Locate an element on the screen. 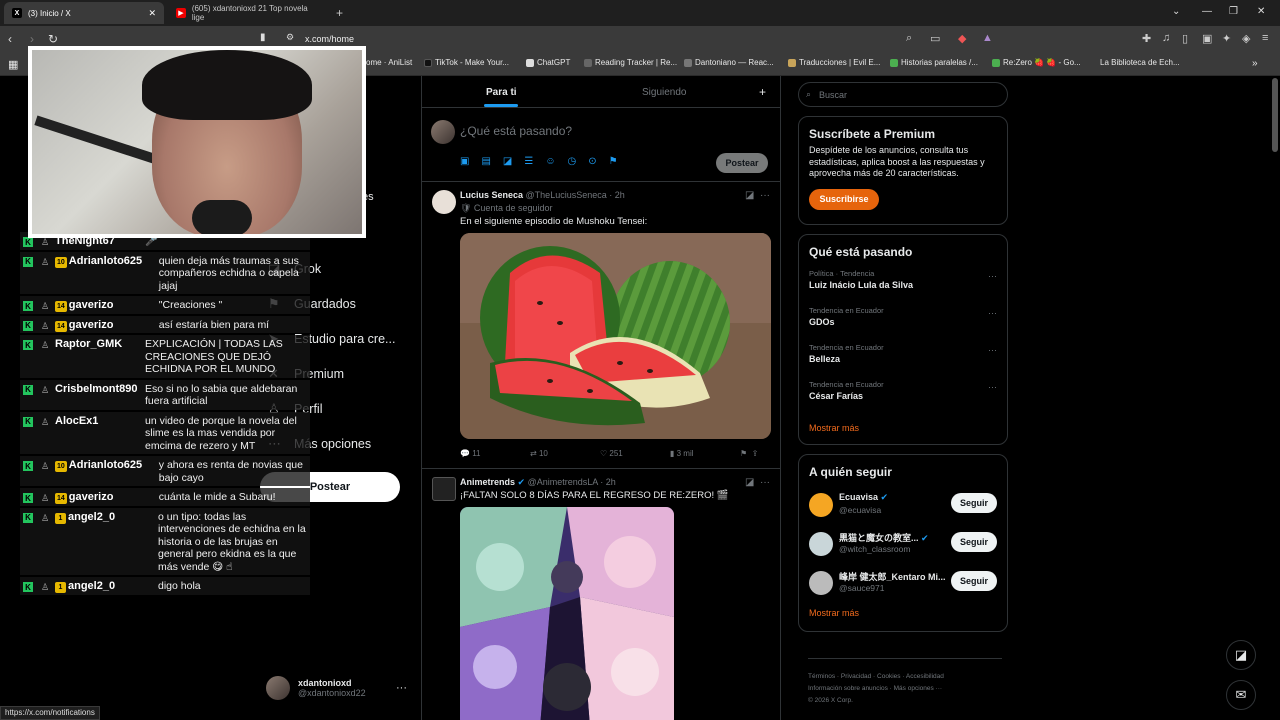  leo-icon: ✦ is located at coordinates (1226, 38).